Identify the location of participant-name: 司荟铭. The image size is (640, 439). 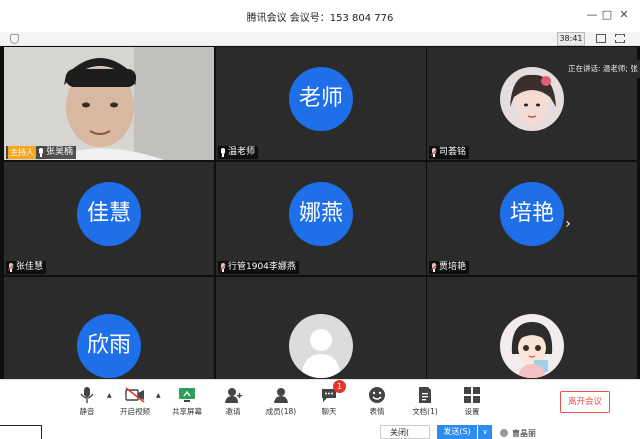
(453, 152).